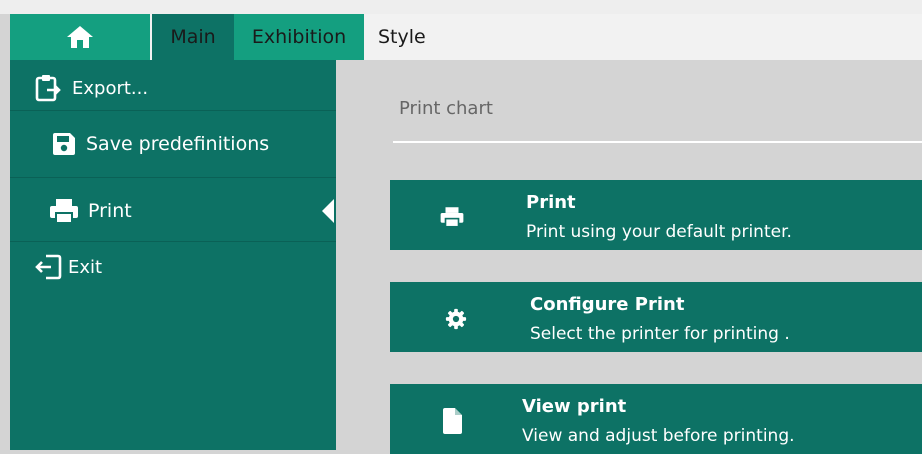 Image resolution: width=922 pixels, height=454 pixels. I want to click on document-icon, so click(452, 421).